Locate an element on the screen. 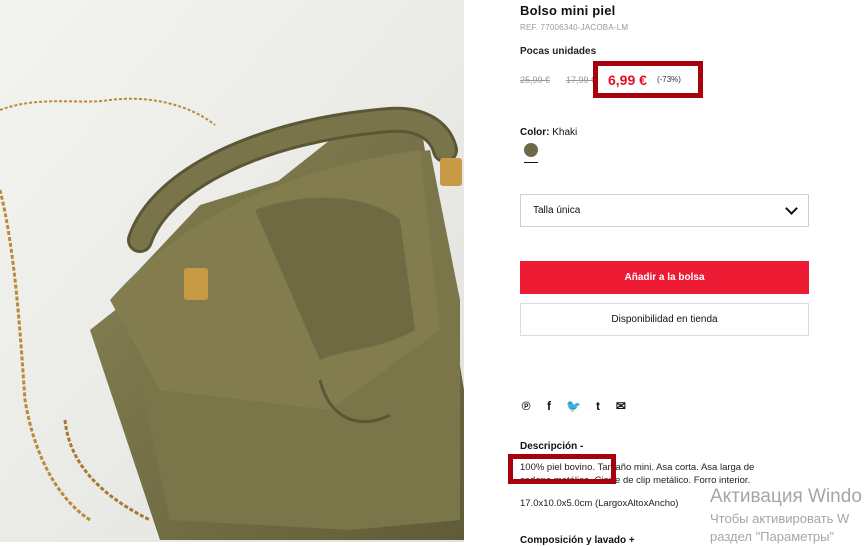 This screenshot has height=546, width=867. store-availability-button: Disponibilidad en tienda is located at coordinates (664, 319).